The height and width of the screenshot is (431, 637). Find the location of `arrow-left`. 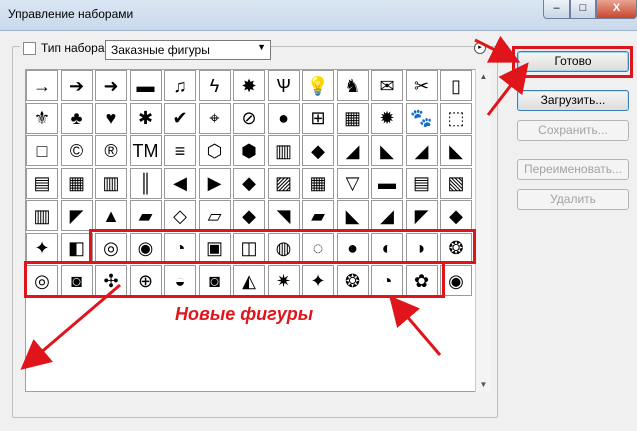

arrow-left is located at coordinates (70, 326).